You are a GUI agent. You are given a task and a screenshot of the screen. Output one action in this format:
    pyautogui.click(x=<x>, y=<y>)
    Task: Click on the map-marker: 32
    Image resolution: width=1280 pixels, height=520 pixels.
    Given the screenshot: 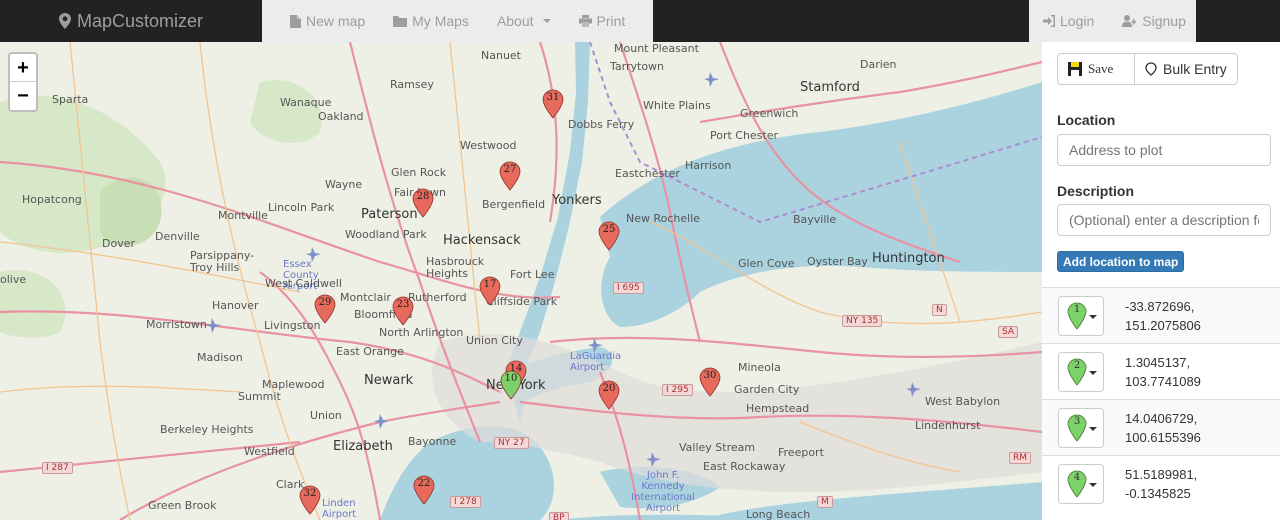 What is the action you would take?
    pyautogui.click(x=310, y=500)
    